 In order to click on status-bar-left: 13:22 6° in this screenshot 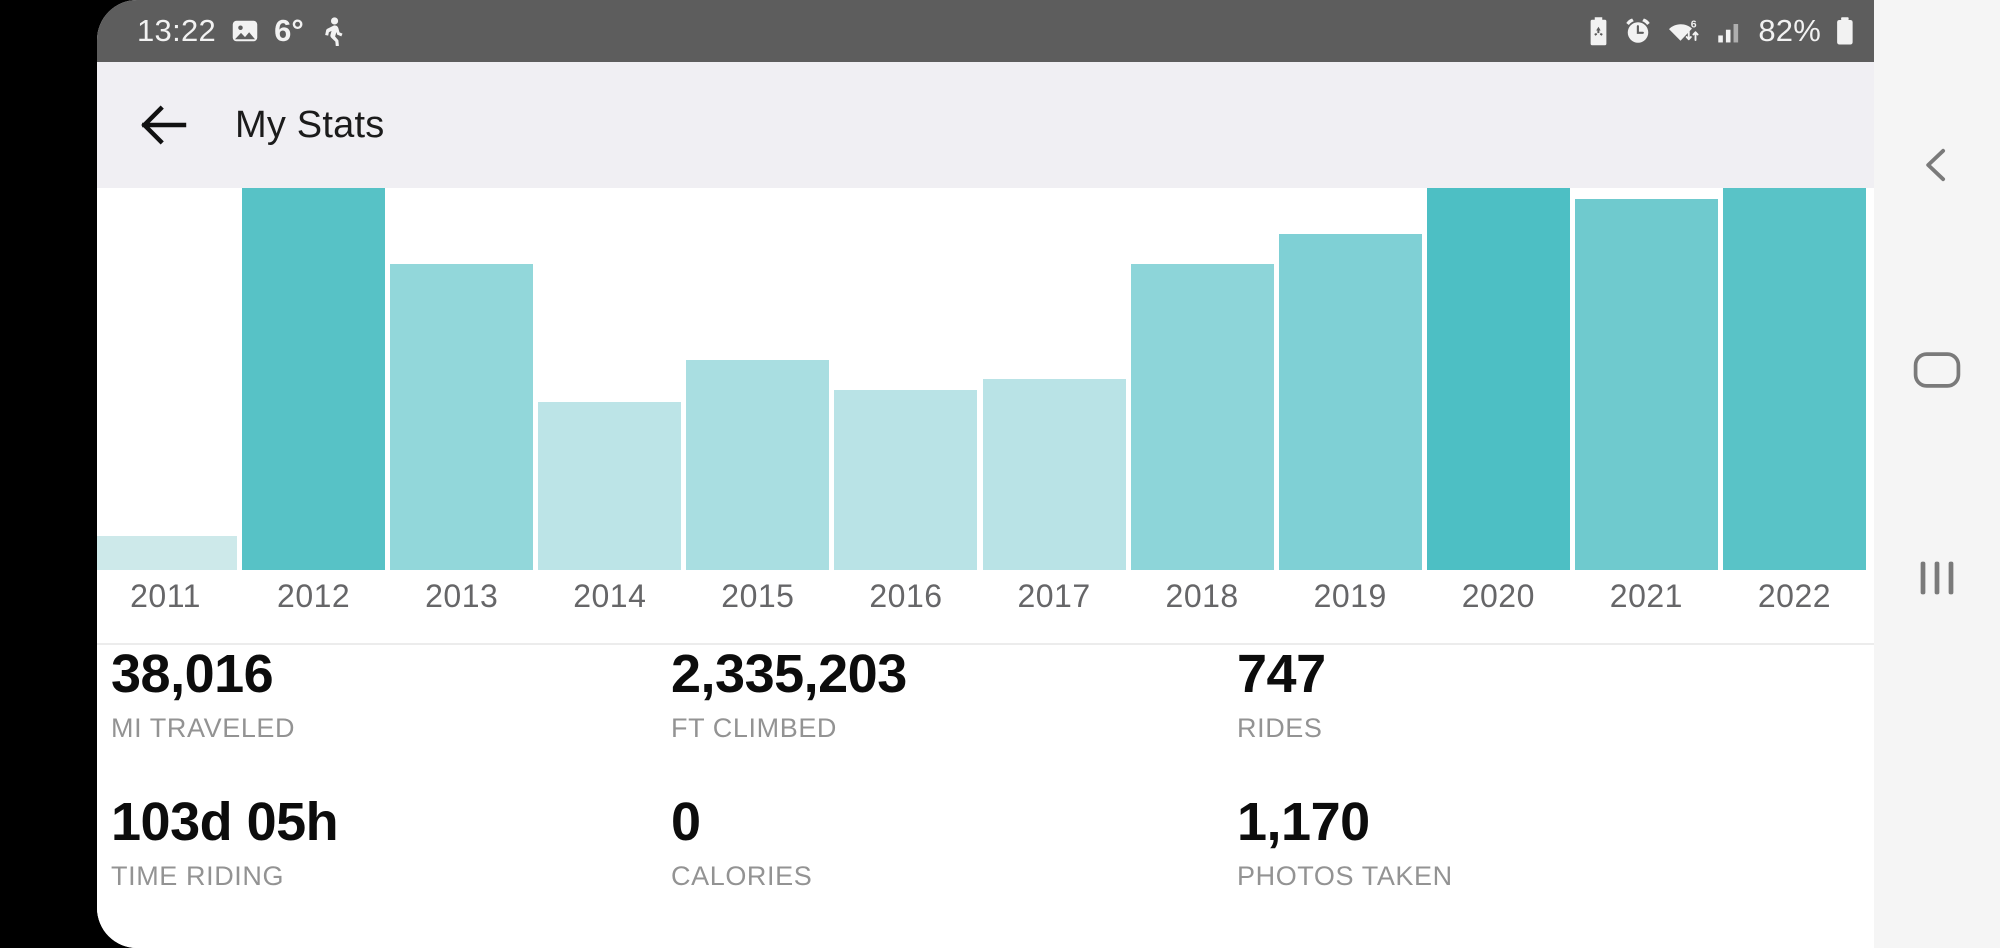, I will do `click(241, 31)`.